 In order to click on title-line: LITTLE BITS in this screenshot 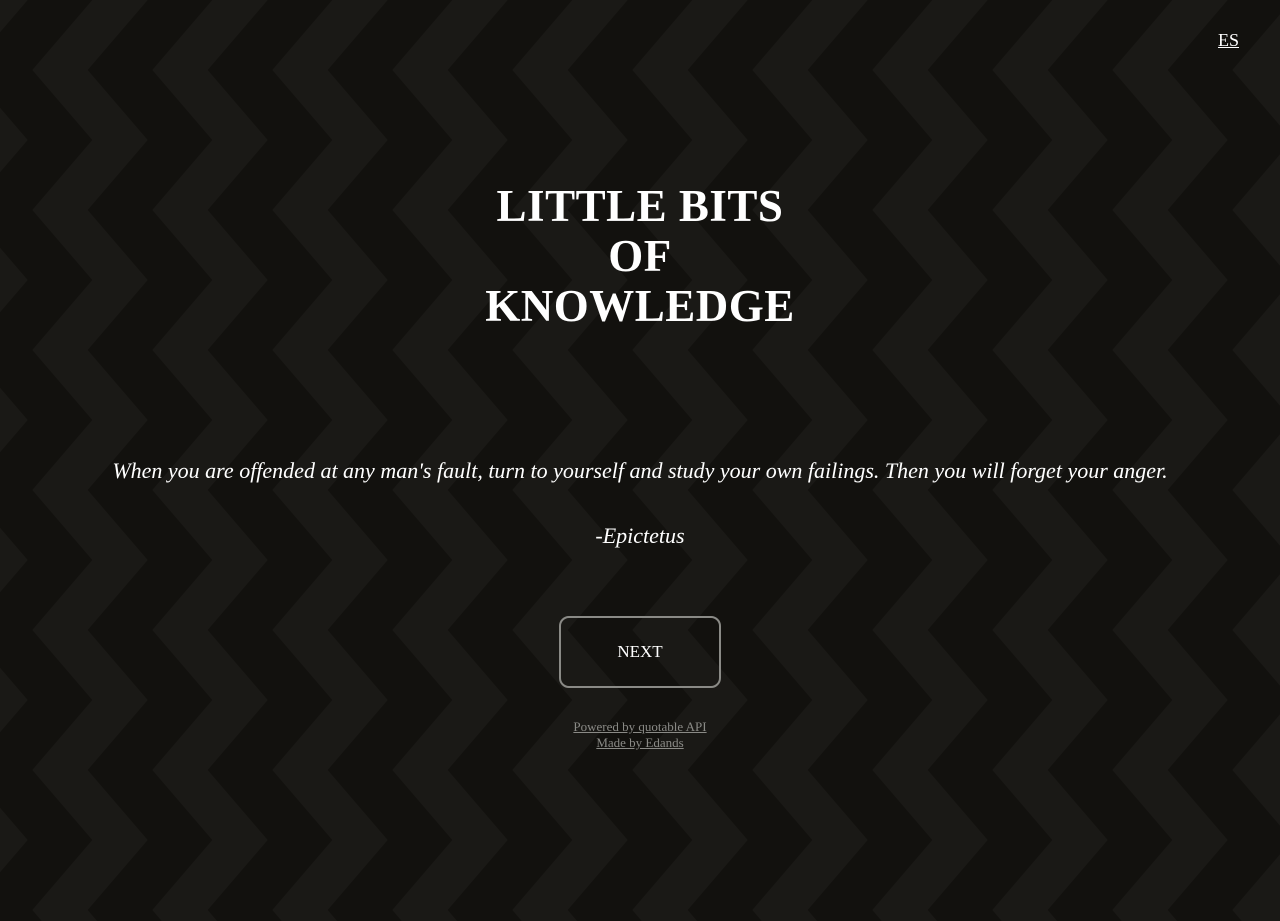, I will do `click(640, 206)`.